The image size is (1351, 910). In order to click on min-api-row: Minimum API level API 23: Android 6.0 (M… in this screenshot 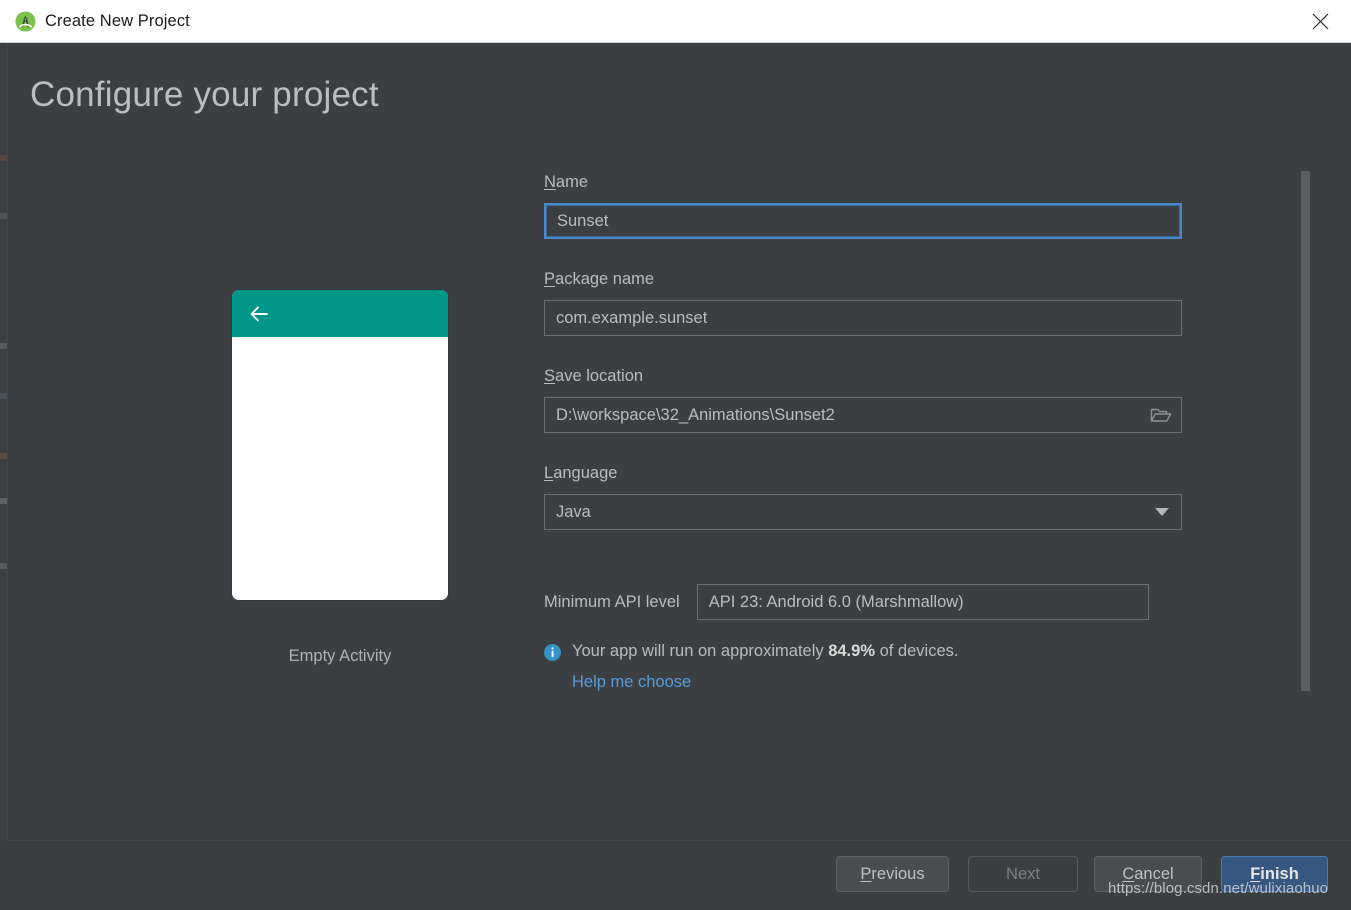, I will do `click(864, 602)`.